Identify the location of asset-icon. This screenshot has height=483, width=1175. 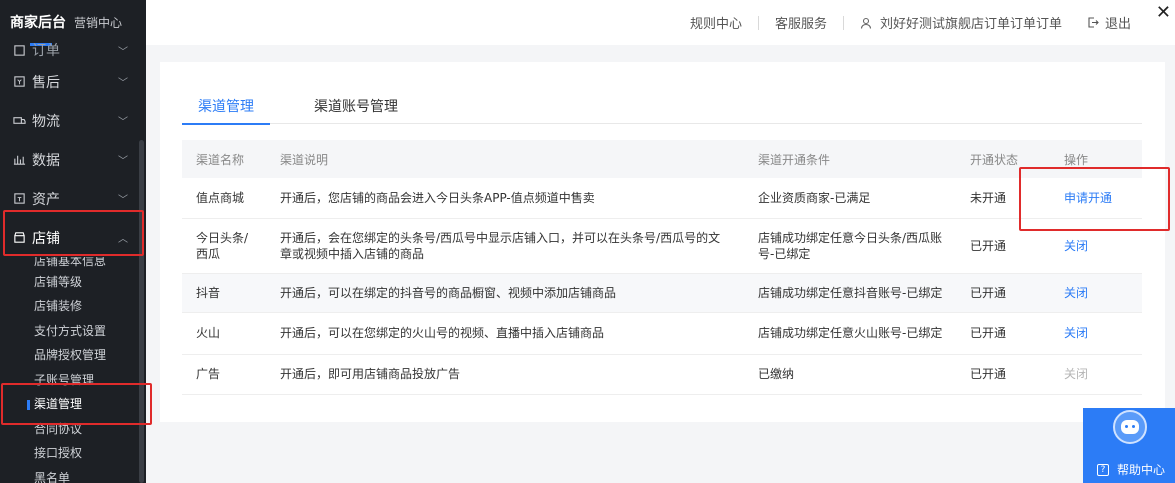
(19, 199).